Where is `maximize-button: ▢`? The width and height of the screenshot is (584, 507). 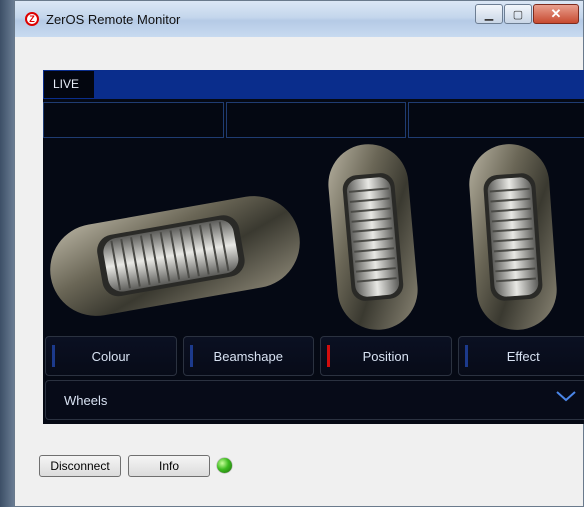
maximize-button: ▢ is located at coordinates (518, 14).